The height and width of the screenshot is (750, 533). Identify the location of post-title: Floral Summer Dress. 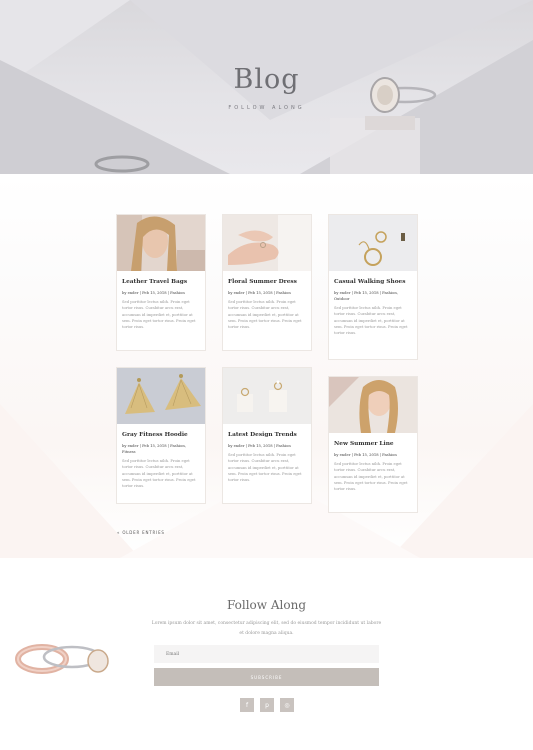
(267, 282).